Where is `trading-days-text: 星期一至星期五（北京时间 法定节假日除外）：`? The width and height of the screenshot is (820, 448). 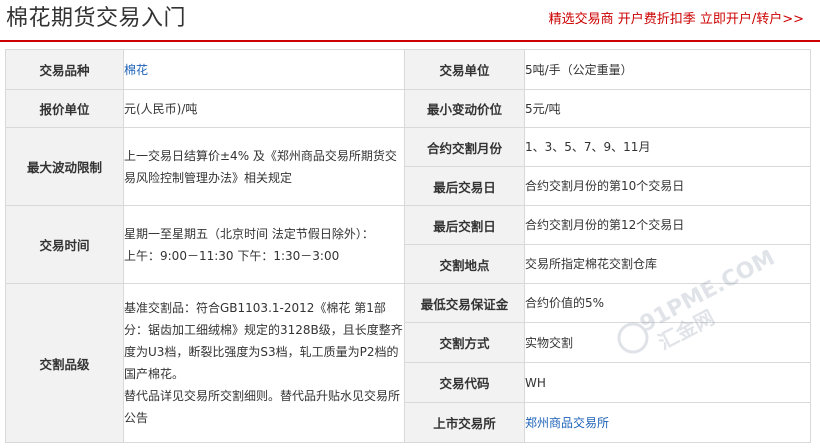 trading-days-text: 星期一至星期五（北京时间 法定节假日除外）： is located at coordinates (249, 233).